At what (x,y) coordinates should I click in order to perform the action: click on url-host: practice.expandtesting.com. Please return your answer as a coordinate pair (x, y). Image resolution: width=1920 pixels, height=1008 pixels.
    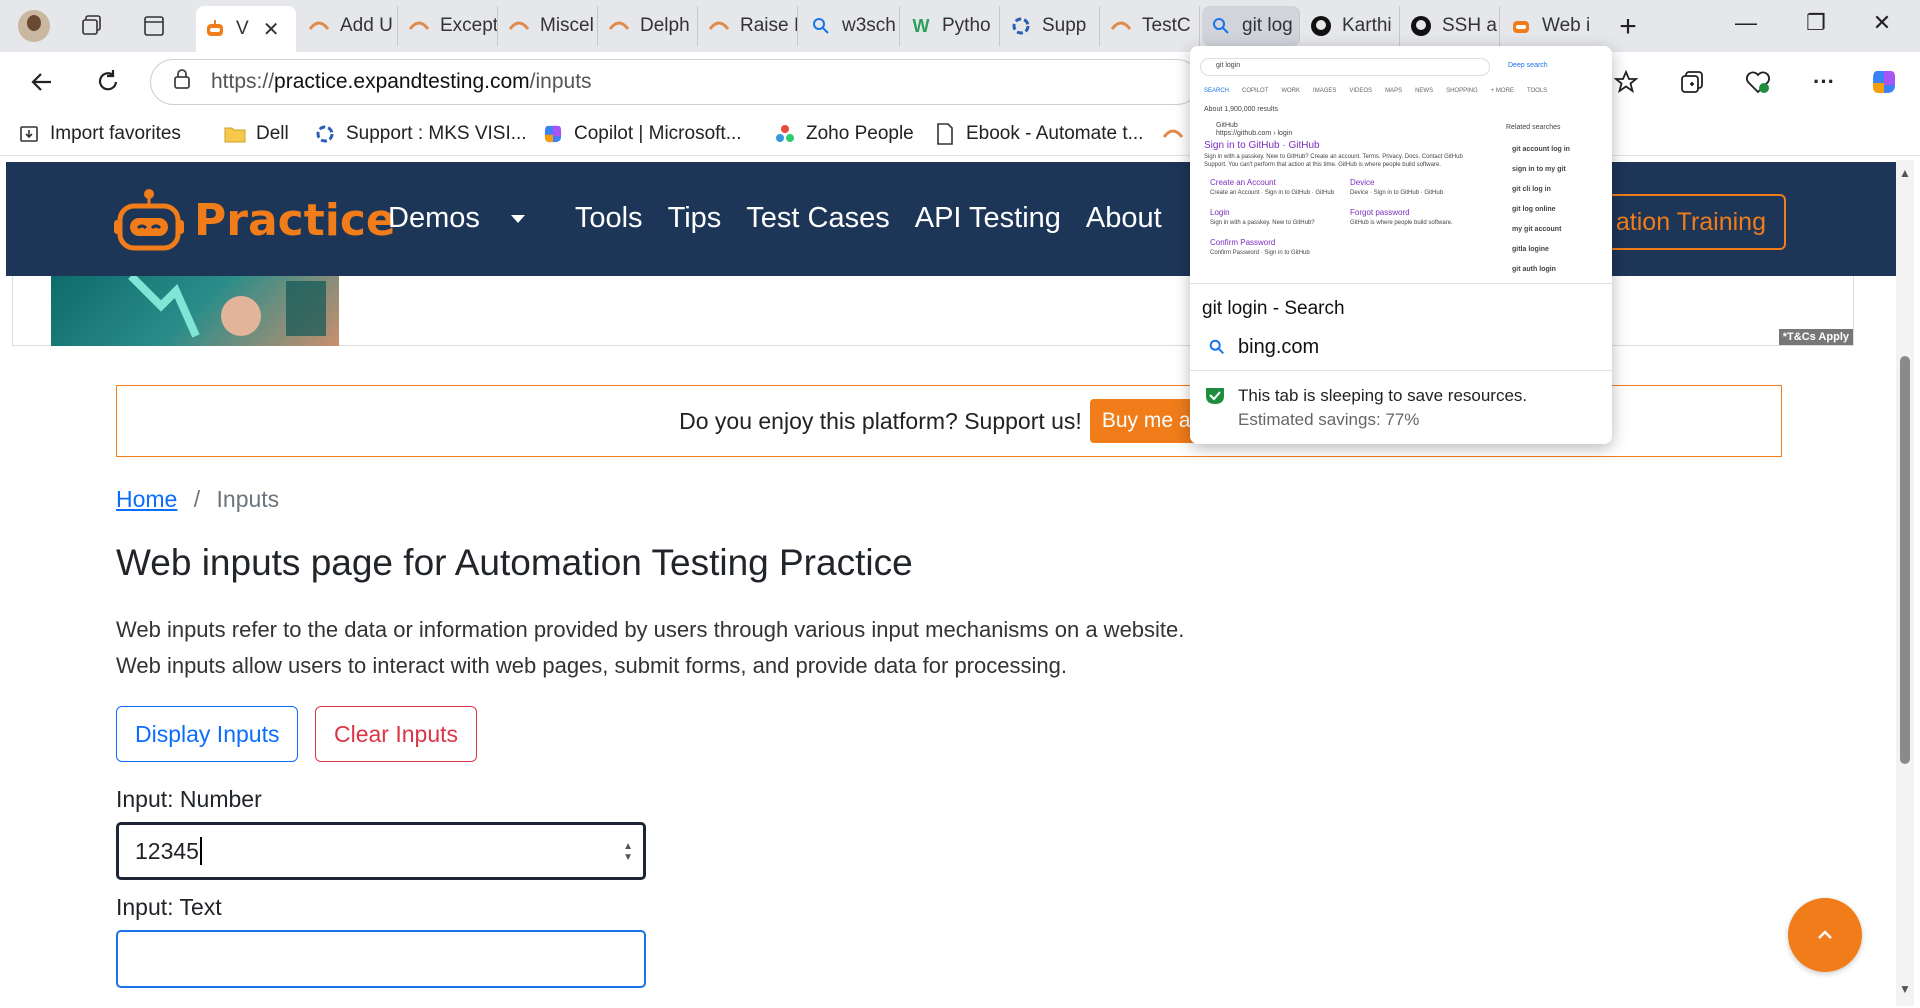
    Looking at the image, I should click on (402, 81).